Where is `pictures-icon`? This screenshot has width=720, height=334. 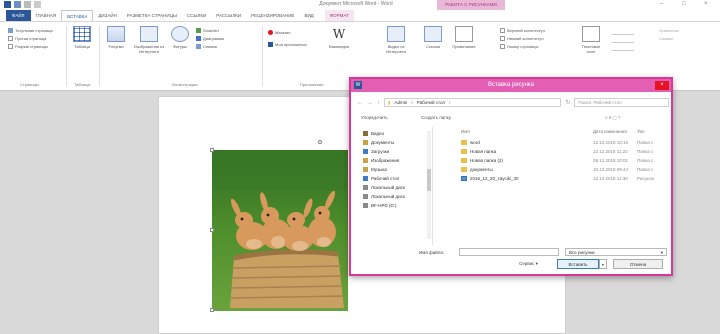
pictures-icon is located at coordinates (116, 34).